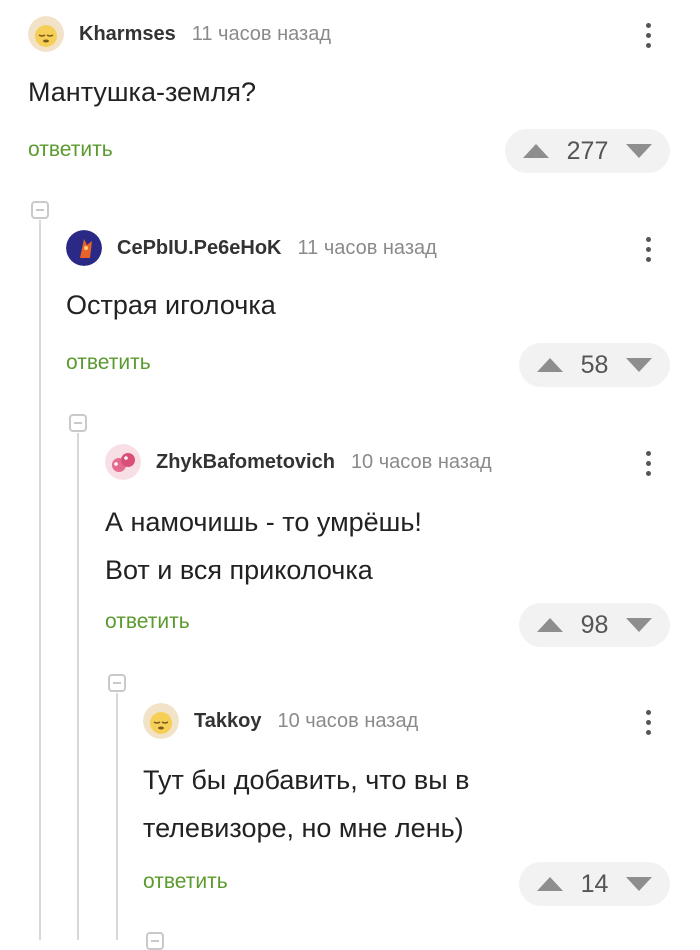 This screenshot has width=700, height=950. I want to click on rating-count: 58, so click(594, 364).